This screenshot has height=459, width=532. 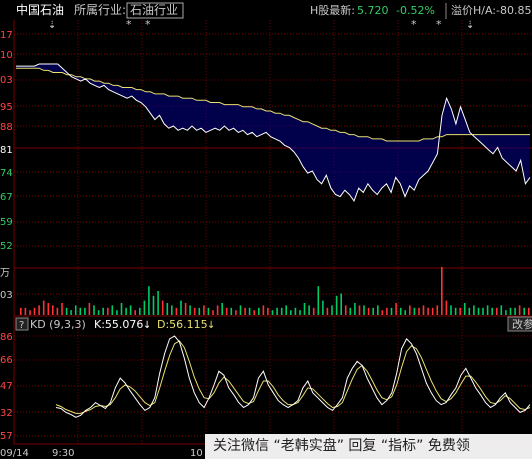 I want to click on kd-tick: 86, so click(x=6, y=337).